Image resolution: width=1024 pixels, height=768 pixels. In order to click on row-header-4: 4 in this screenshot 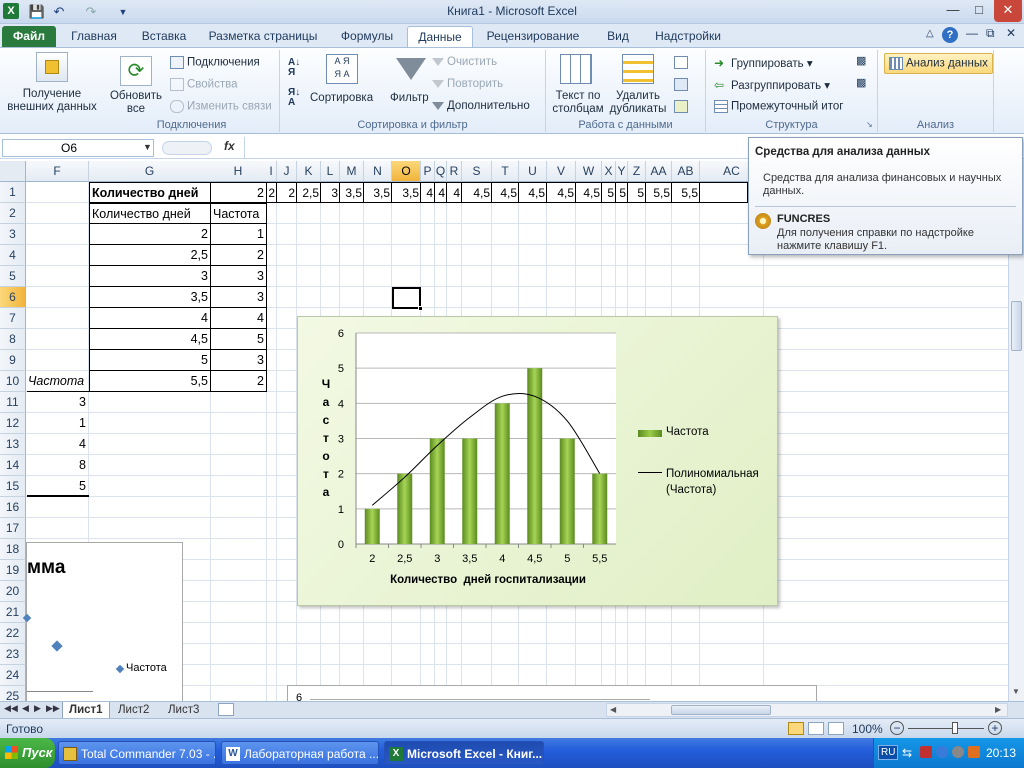, I will do `click(13, 255)`.